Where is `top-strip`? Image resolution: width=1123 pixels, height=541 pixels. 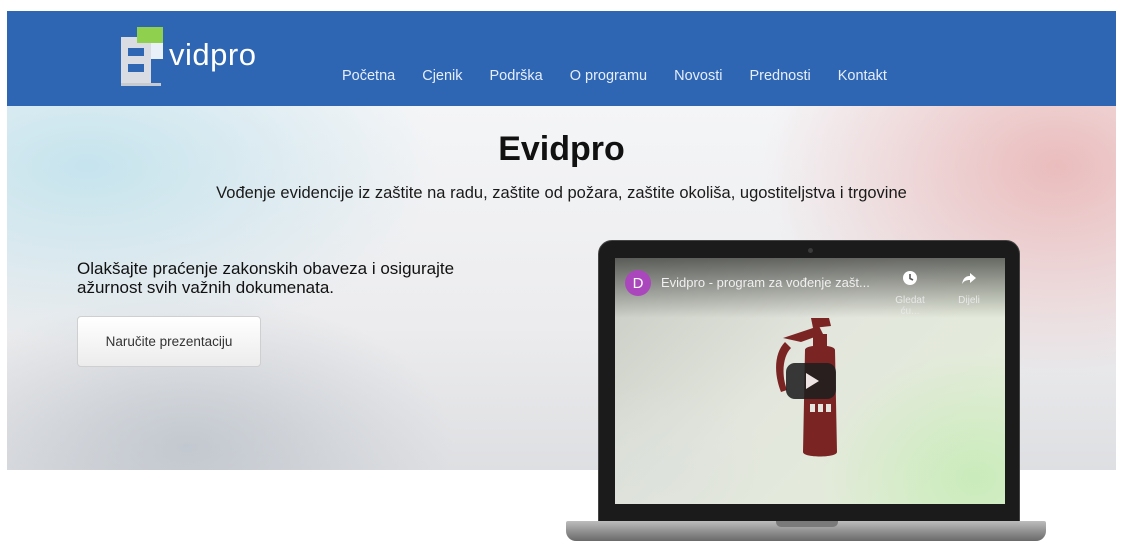 top-strip is located at coordinates (561, 5).